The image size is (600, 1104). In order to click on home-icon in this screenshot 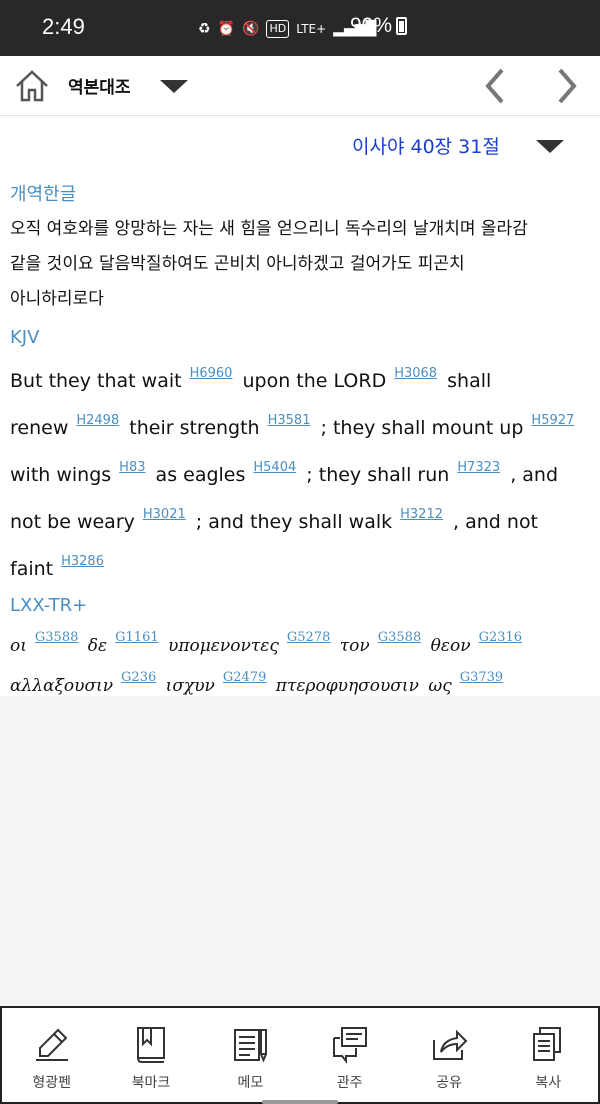, I will do `click(32, 86)`.